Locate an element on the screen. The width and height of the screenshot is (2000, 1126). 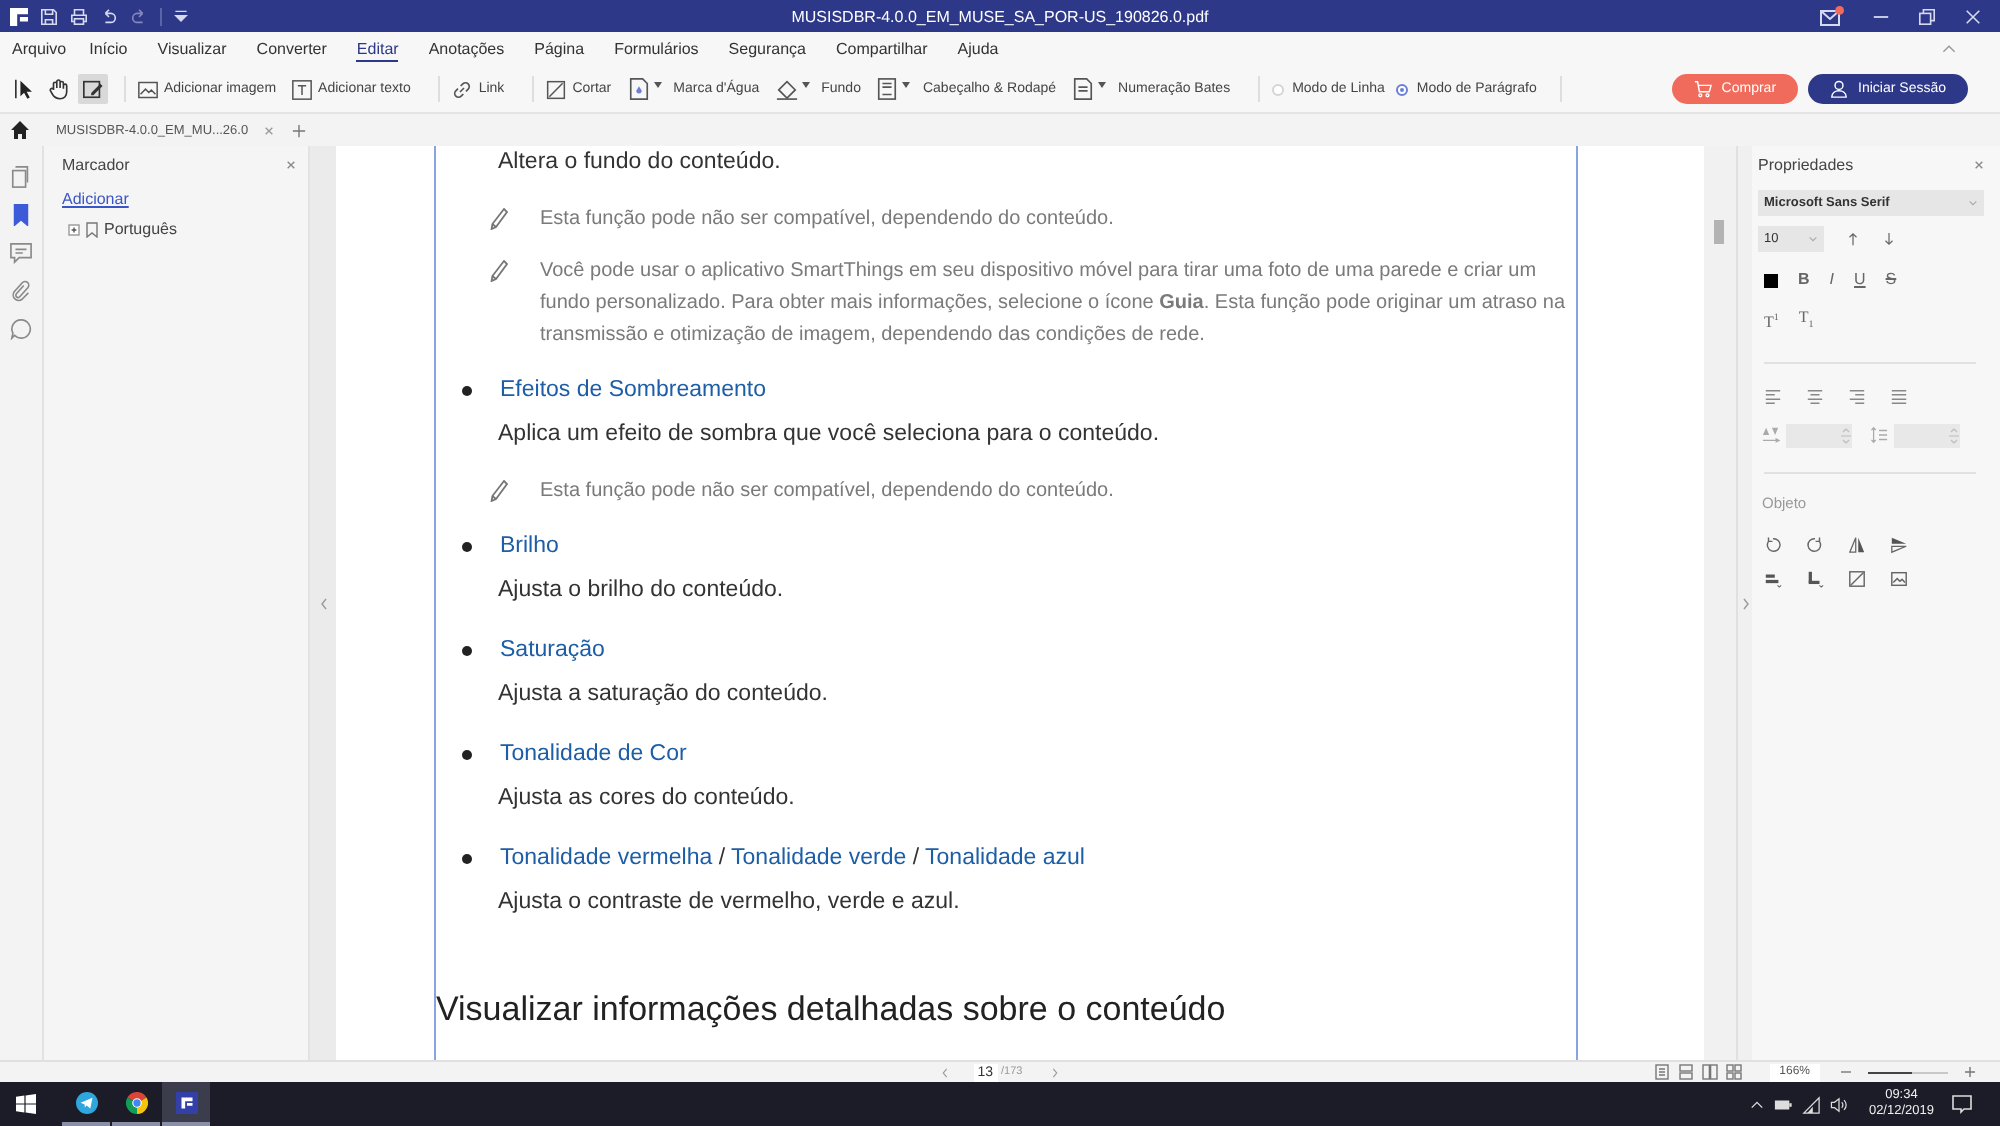
signal-icon is located at coordinates (1811, 1104).